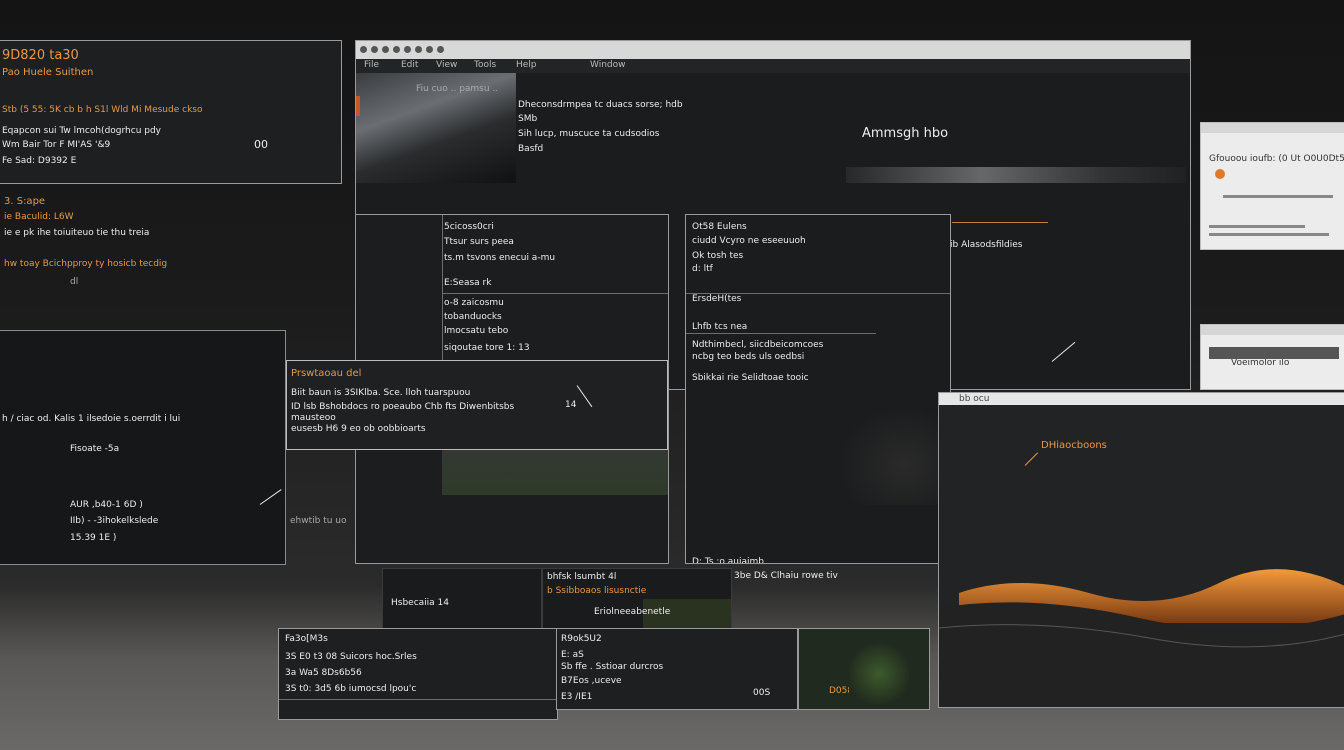 This screenshot has width=1344, height=750. Describe the element at coordinates (473, 317) in the screenshot. I see `inner-a-line-5: tobanduocks` at that location.